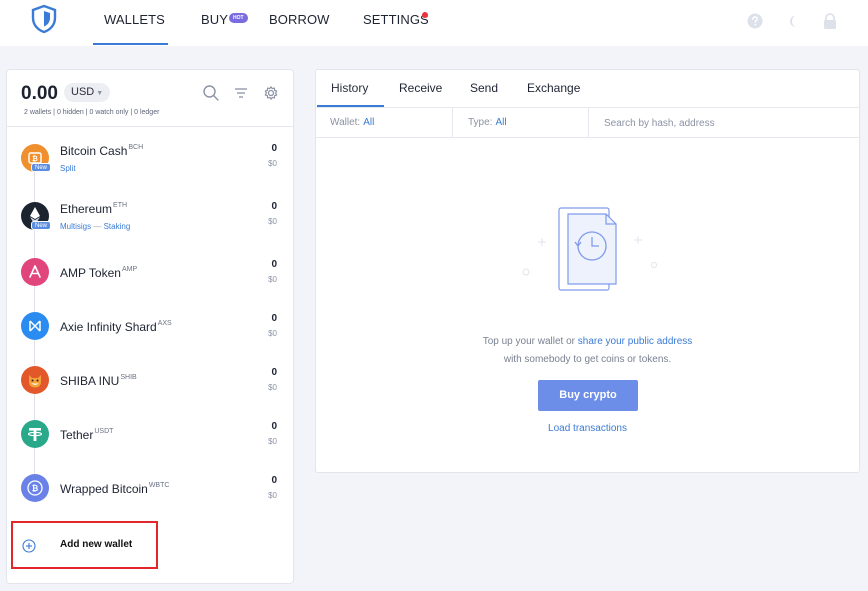 The height and width of the screenshot is (591, 868). I want to click on tab-send: Send, so click(484, 88).